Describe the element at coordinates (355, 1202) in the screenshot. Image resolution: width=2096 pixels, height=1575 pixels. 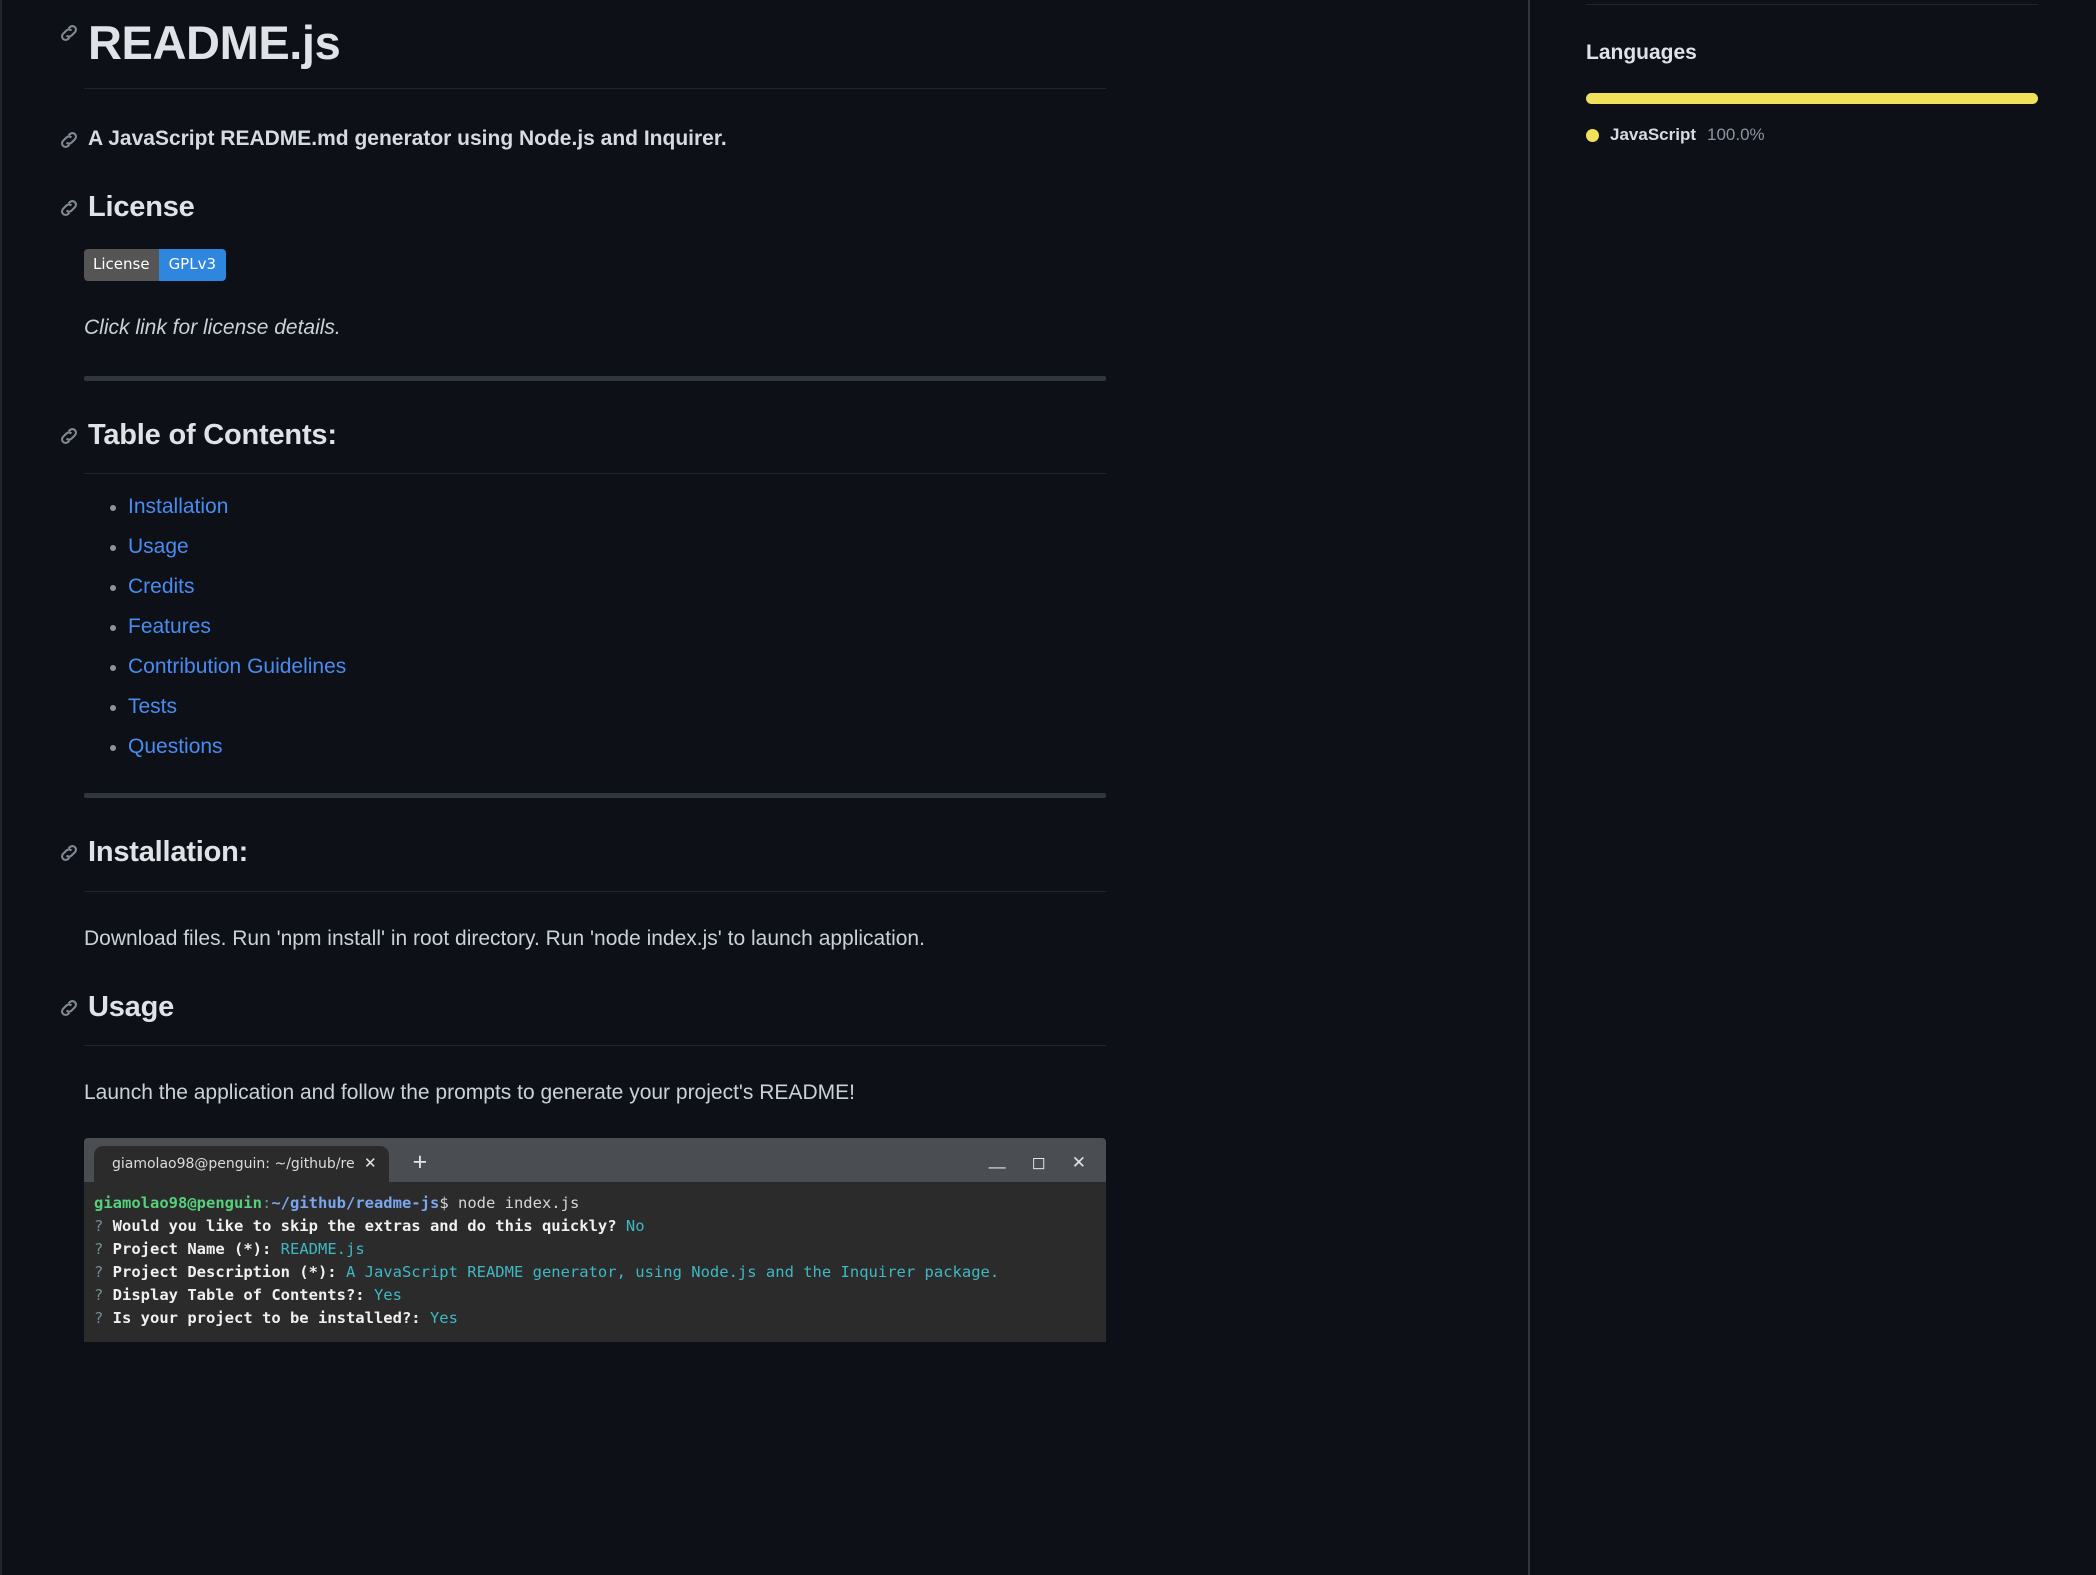
I see `terminal-path: ~/github/readme-js` at that location.